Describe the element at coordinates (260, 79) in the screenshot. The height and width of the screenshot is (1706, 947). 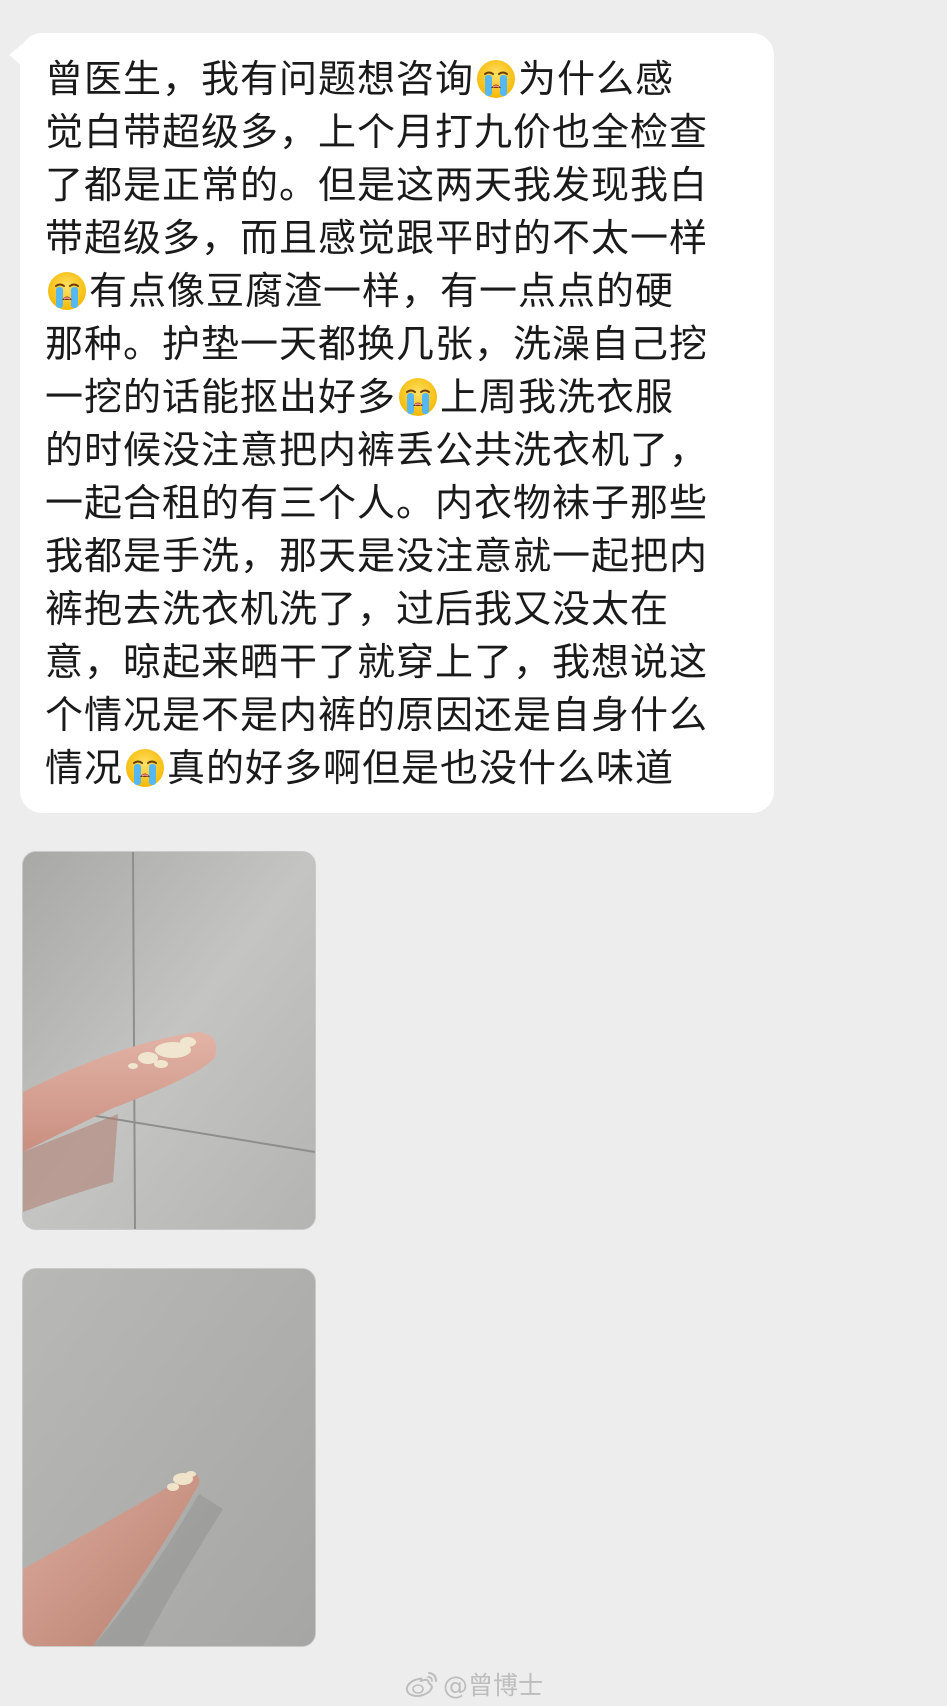
I see `message-text-segment: 曾医生，我有问题想咨询` at that location.